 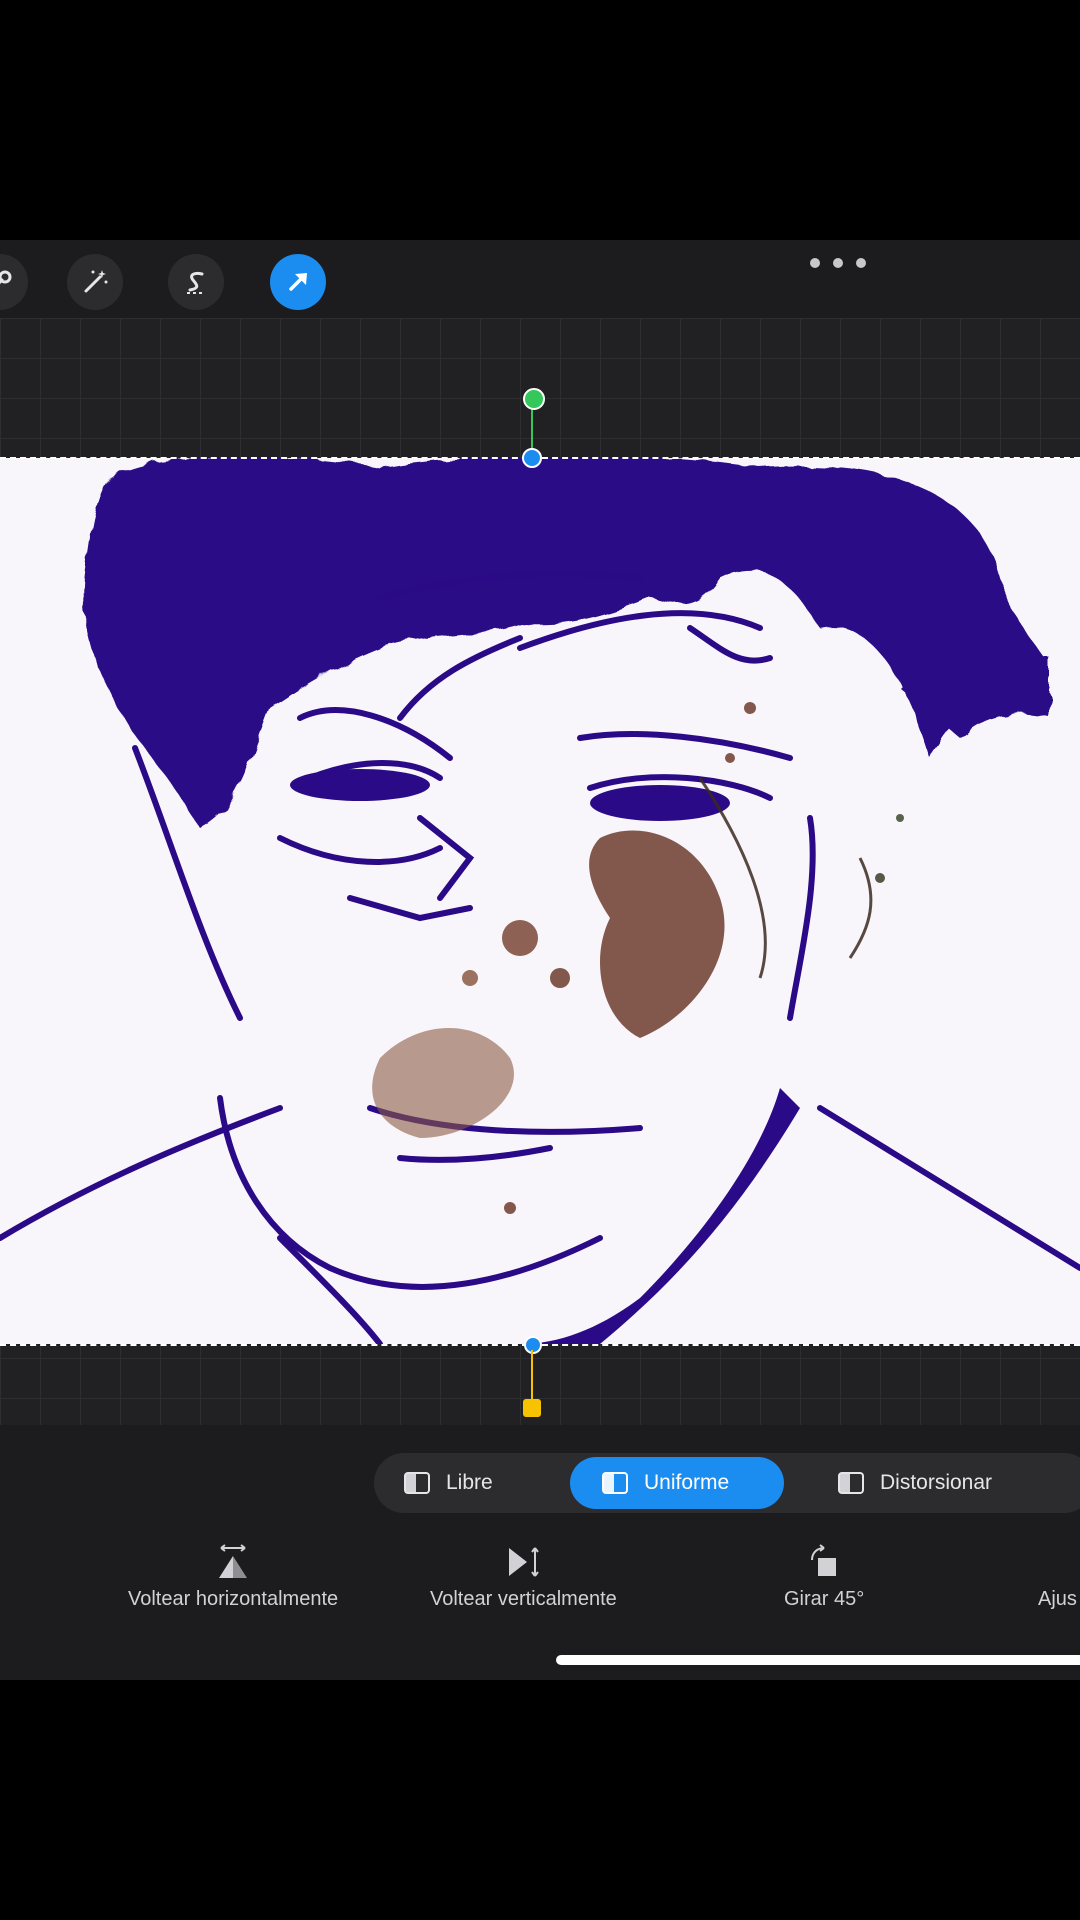 I want to click on flip-horizontal-label: Voltear horizontalmente, so click(x=233, y=1599).